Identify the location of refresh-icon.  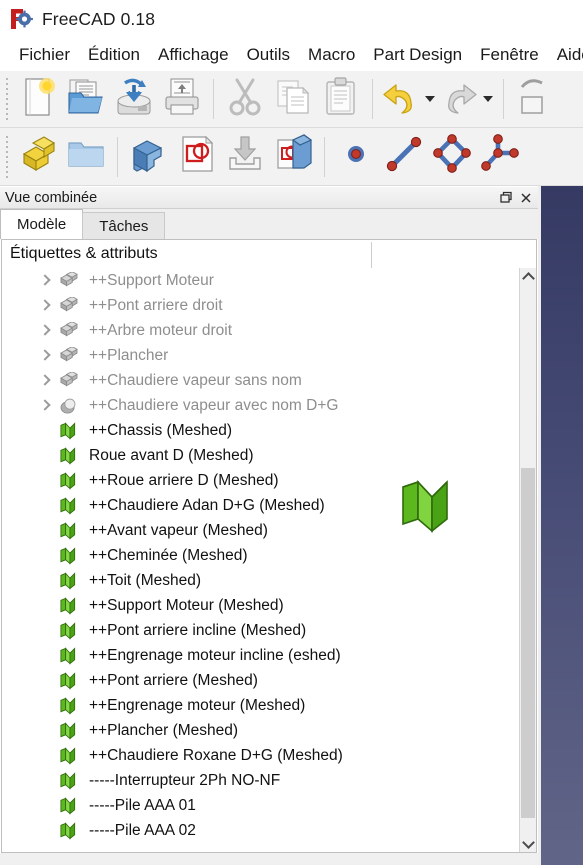
(535, 99).